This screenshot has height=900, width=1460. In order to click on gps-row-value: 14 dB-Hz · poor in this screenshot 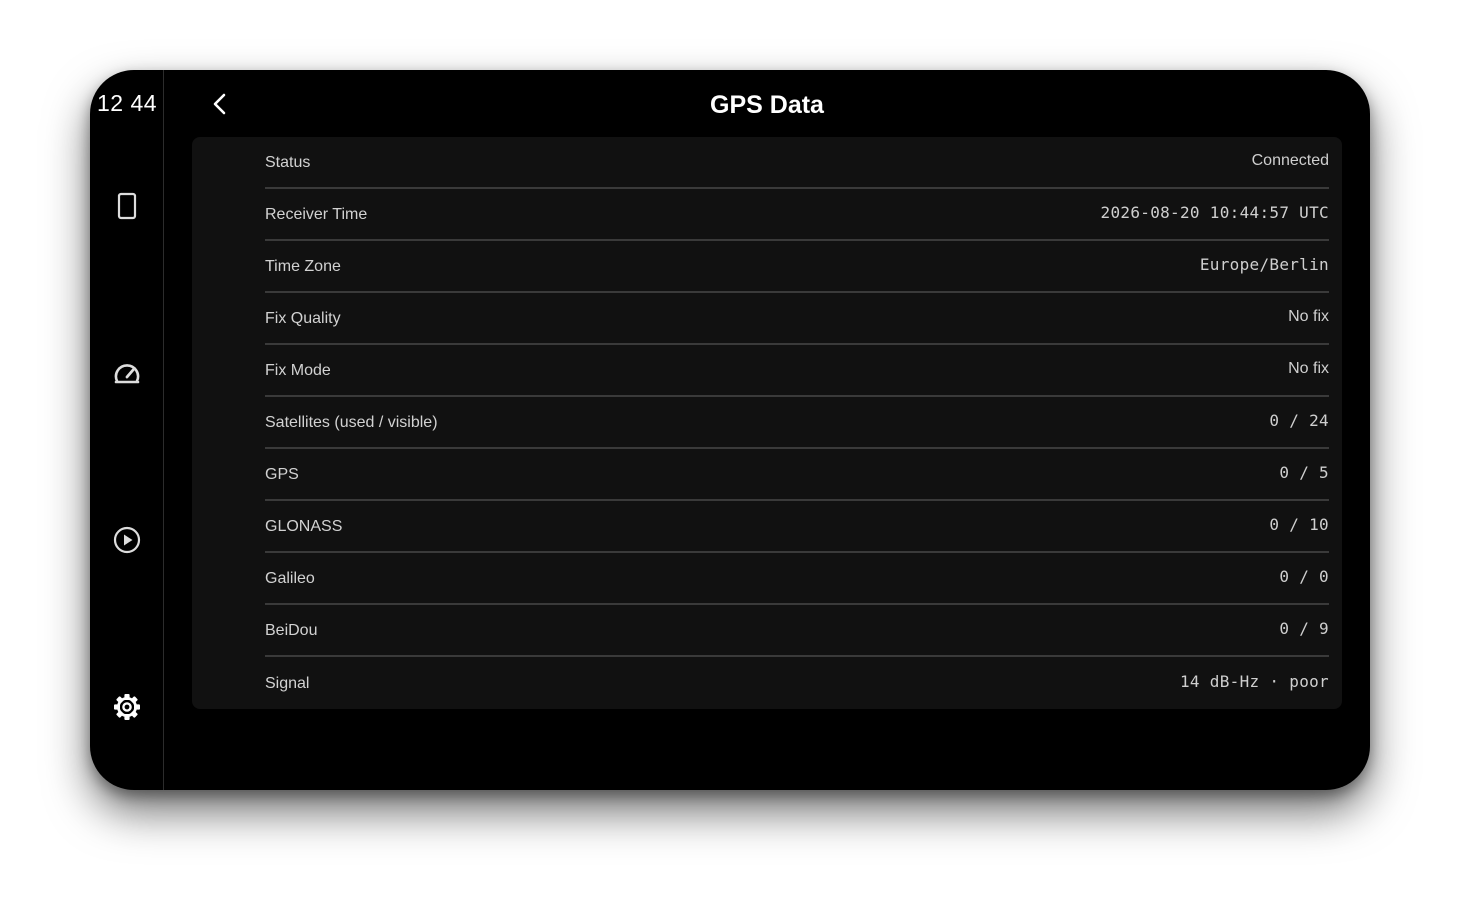, I will do `click(1254, 681)`.